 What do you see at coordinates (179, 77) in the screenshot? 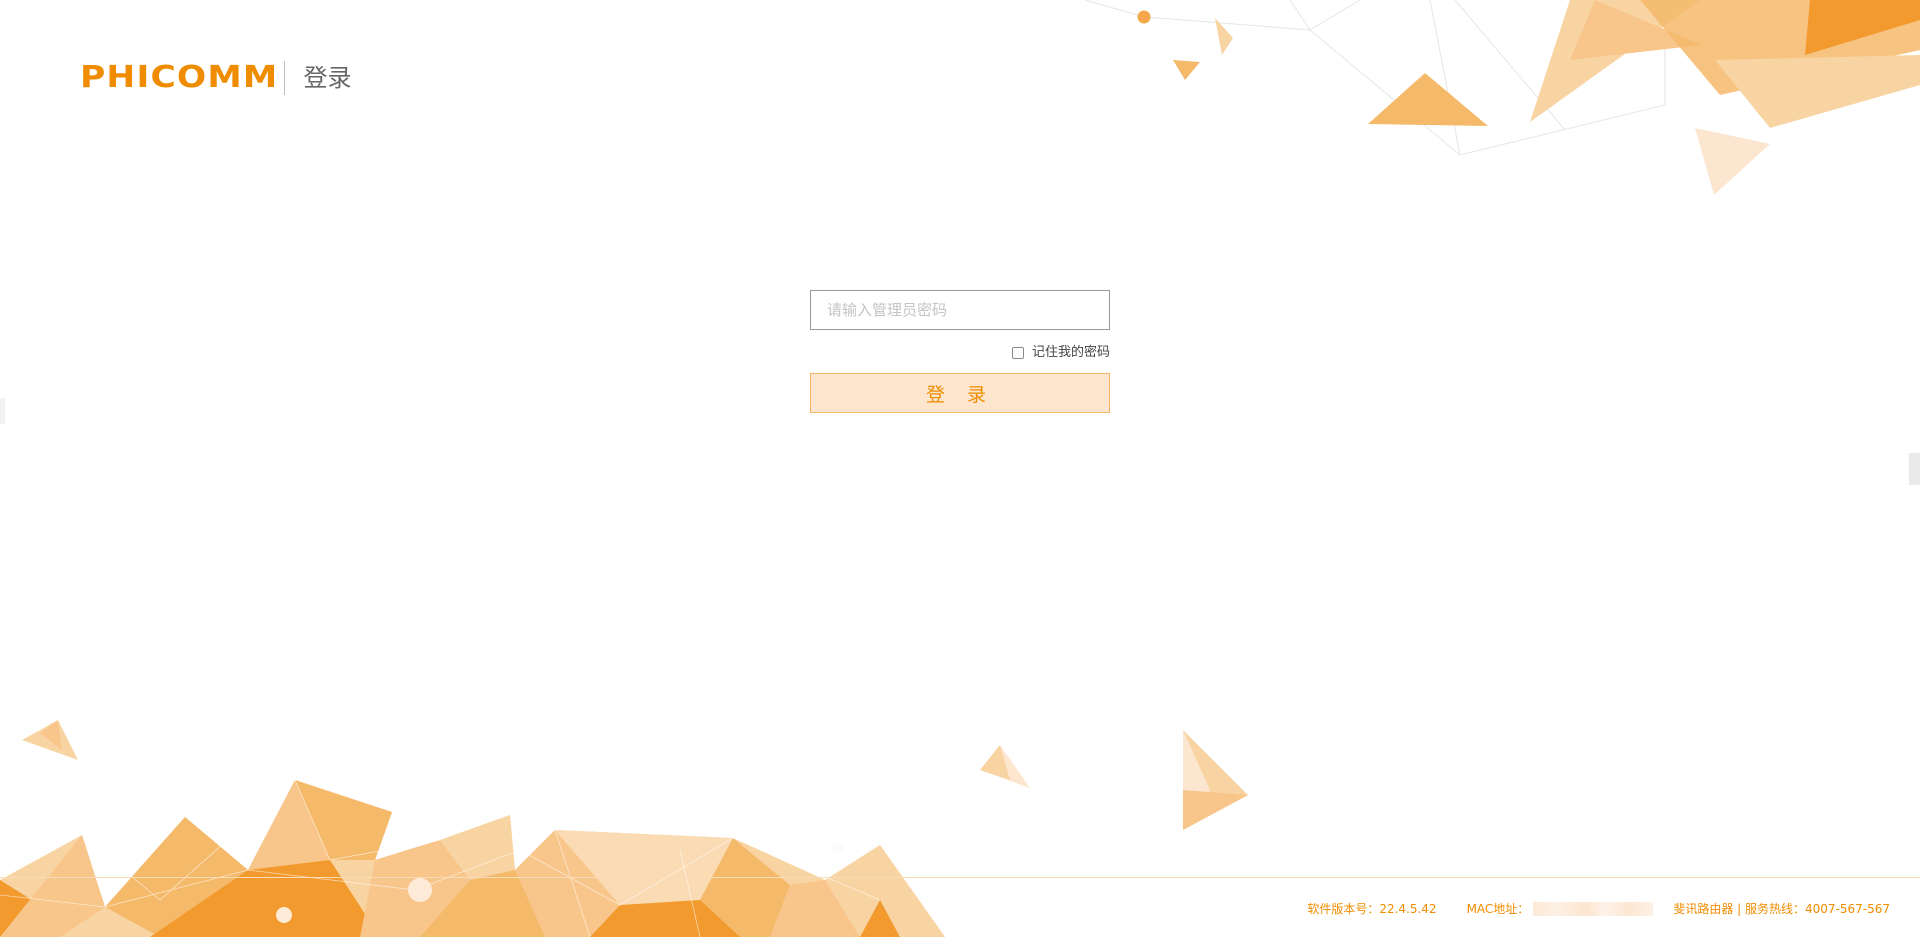
I see `phicomm-logo: PHICOMM` at bounding box center [179, 77].